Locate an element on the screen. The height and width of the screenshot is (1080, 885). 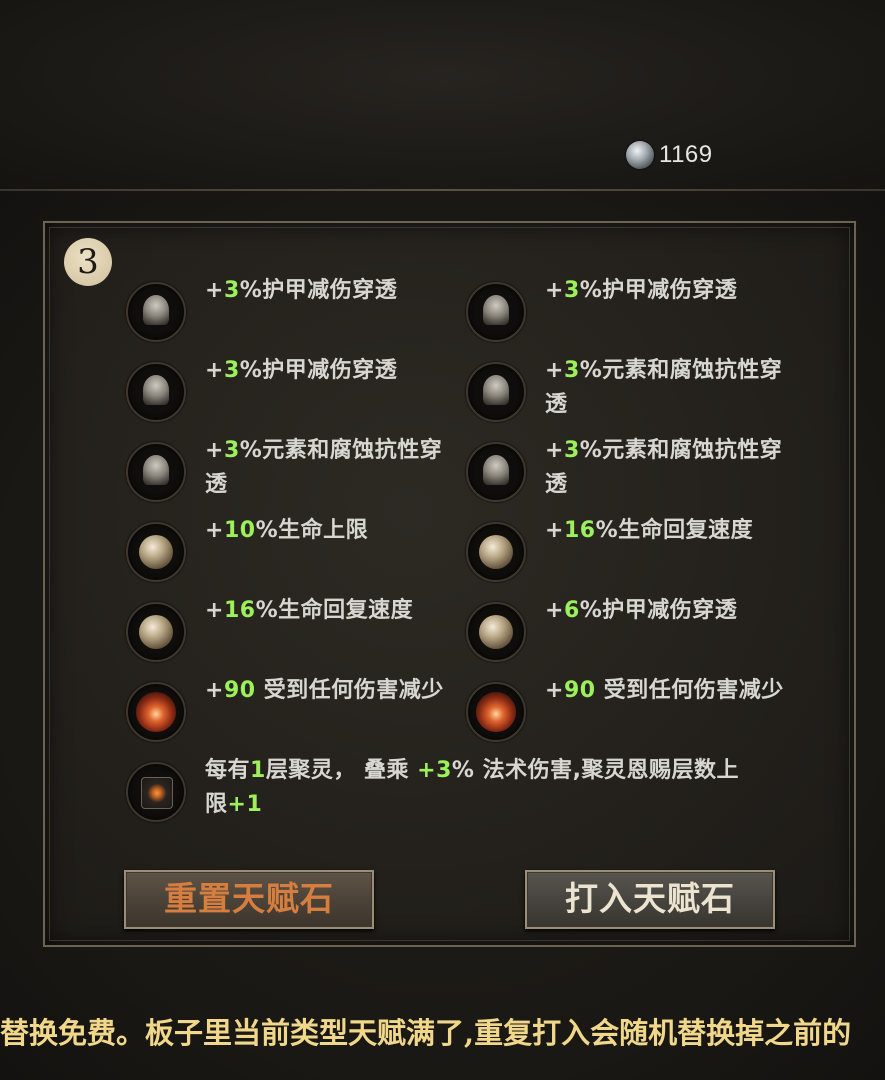
talent-text-8: +16%生命回复速度 is located at coordinates (649, 530).